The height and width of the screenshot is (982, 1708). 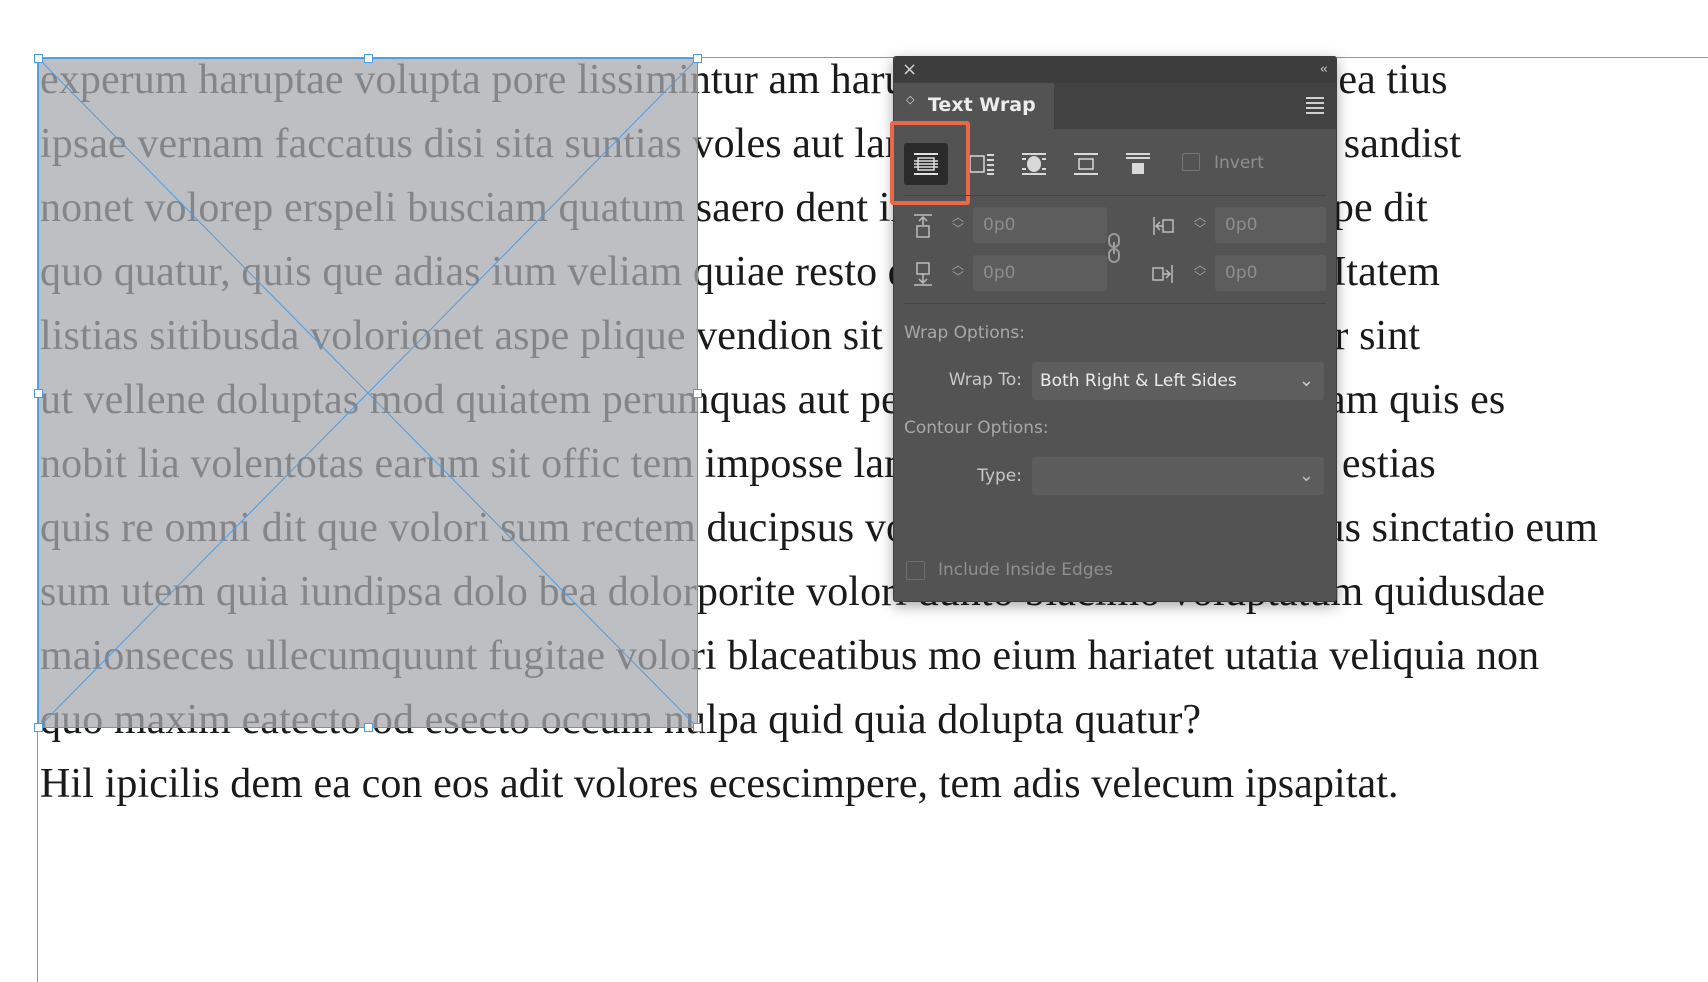 I want to click on wrap-options-label: Wrap Options:, so click(x=964, y=333).